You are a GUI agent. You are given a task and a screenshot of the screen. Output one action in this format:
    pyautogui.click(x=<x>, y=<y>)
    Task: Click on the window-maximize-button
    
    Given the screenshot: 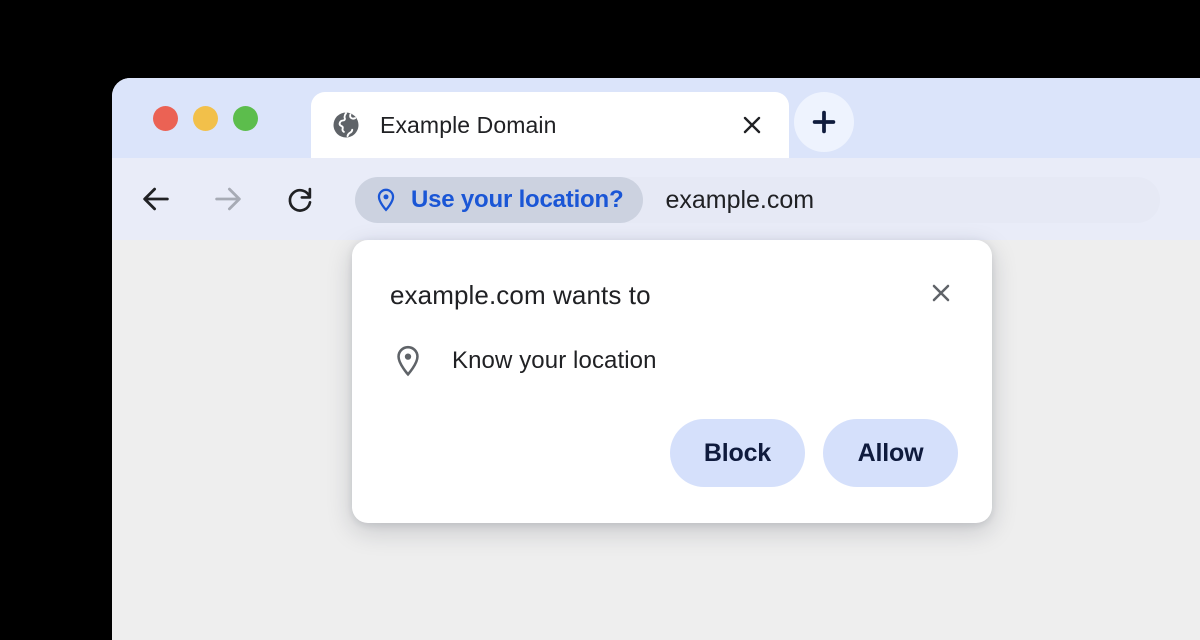 What is the action you would take?
    pyautogui.click(x=245, y=118)
    